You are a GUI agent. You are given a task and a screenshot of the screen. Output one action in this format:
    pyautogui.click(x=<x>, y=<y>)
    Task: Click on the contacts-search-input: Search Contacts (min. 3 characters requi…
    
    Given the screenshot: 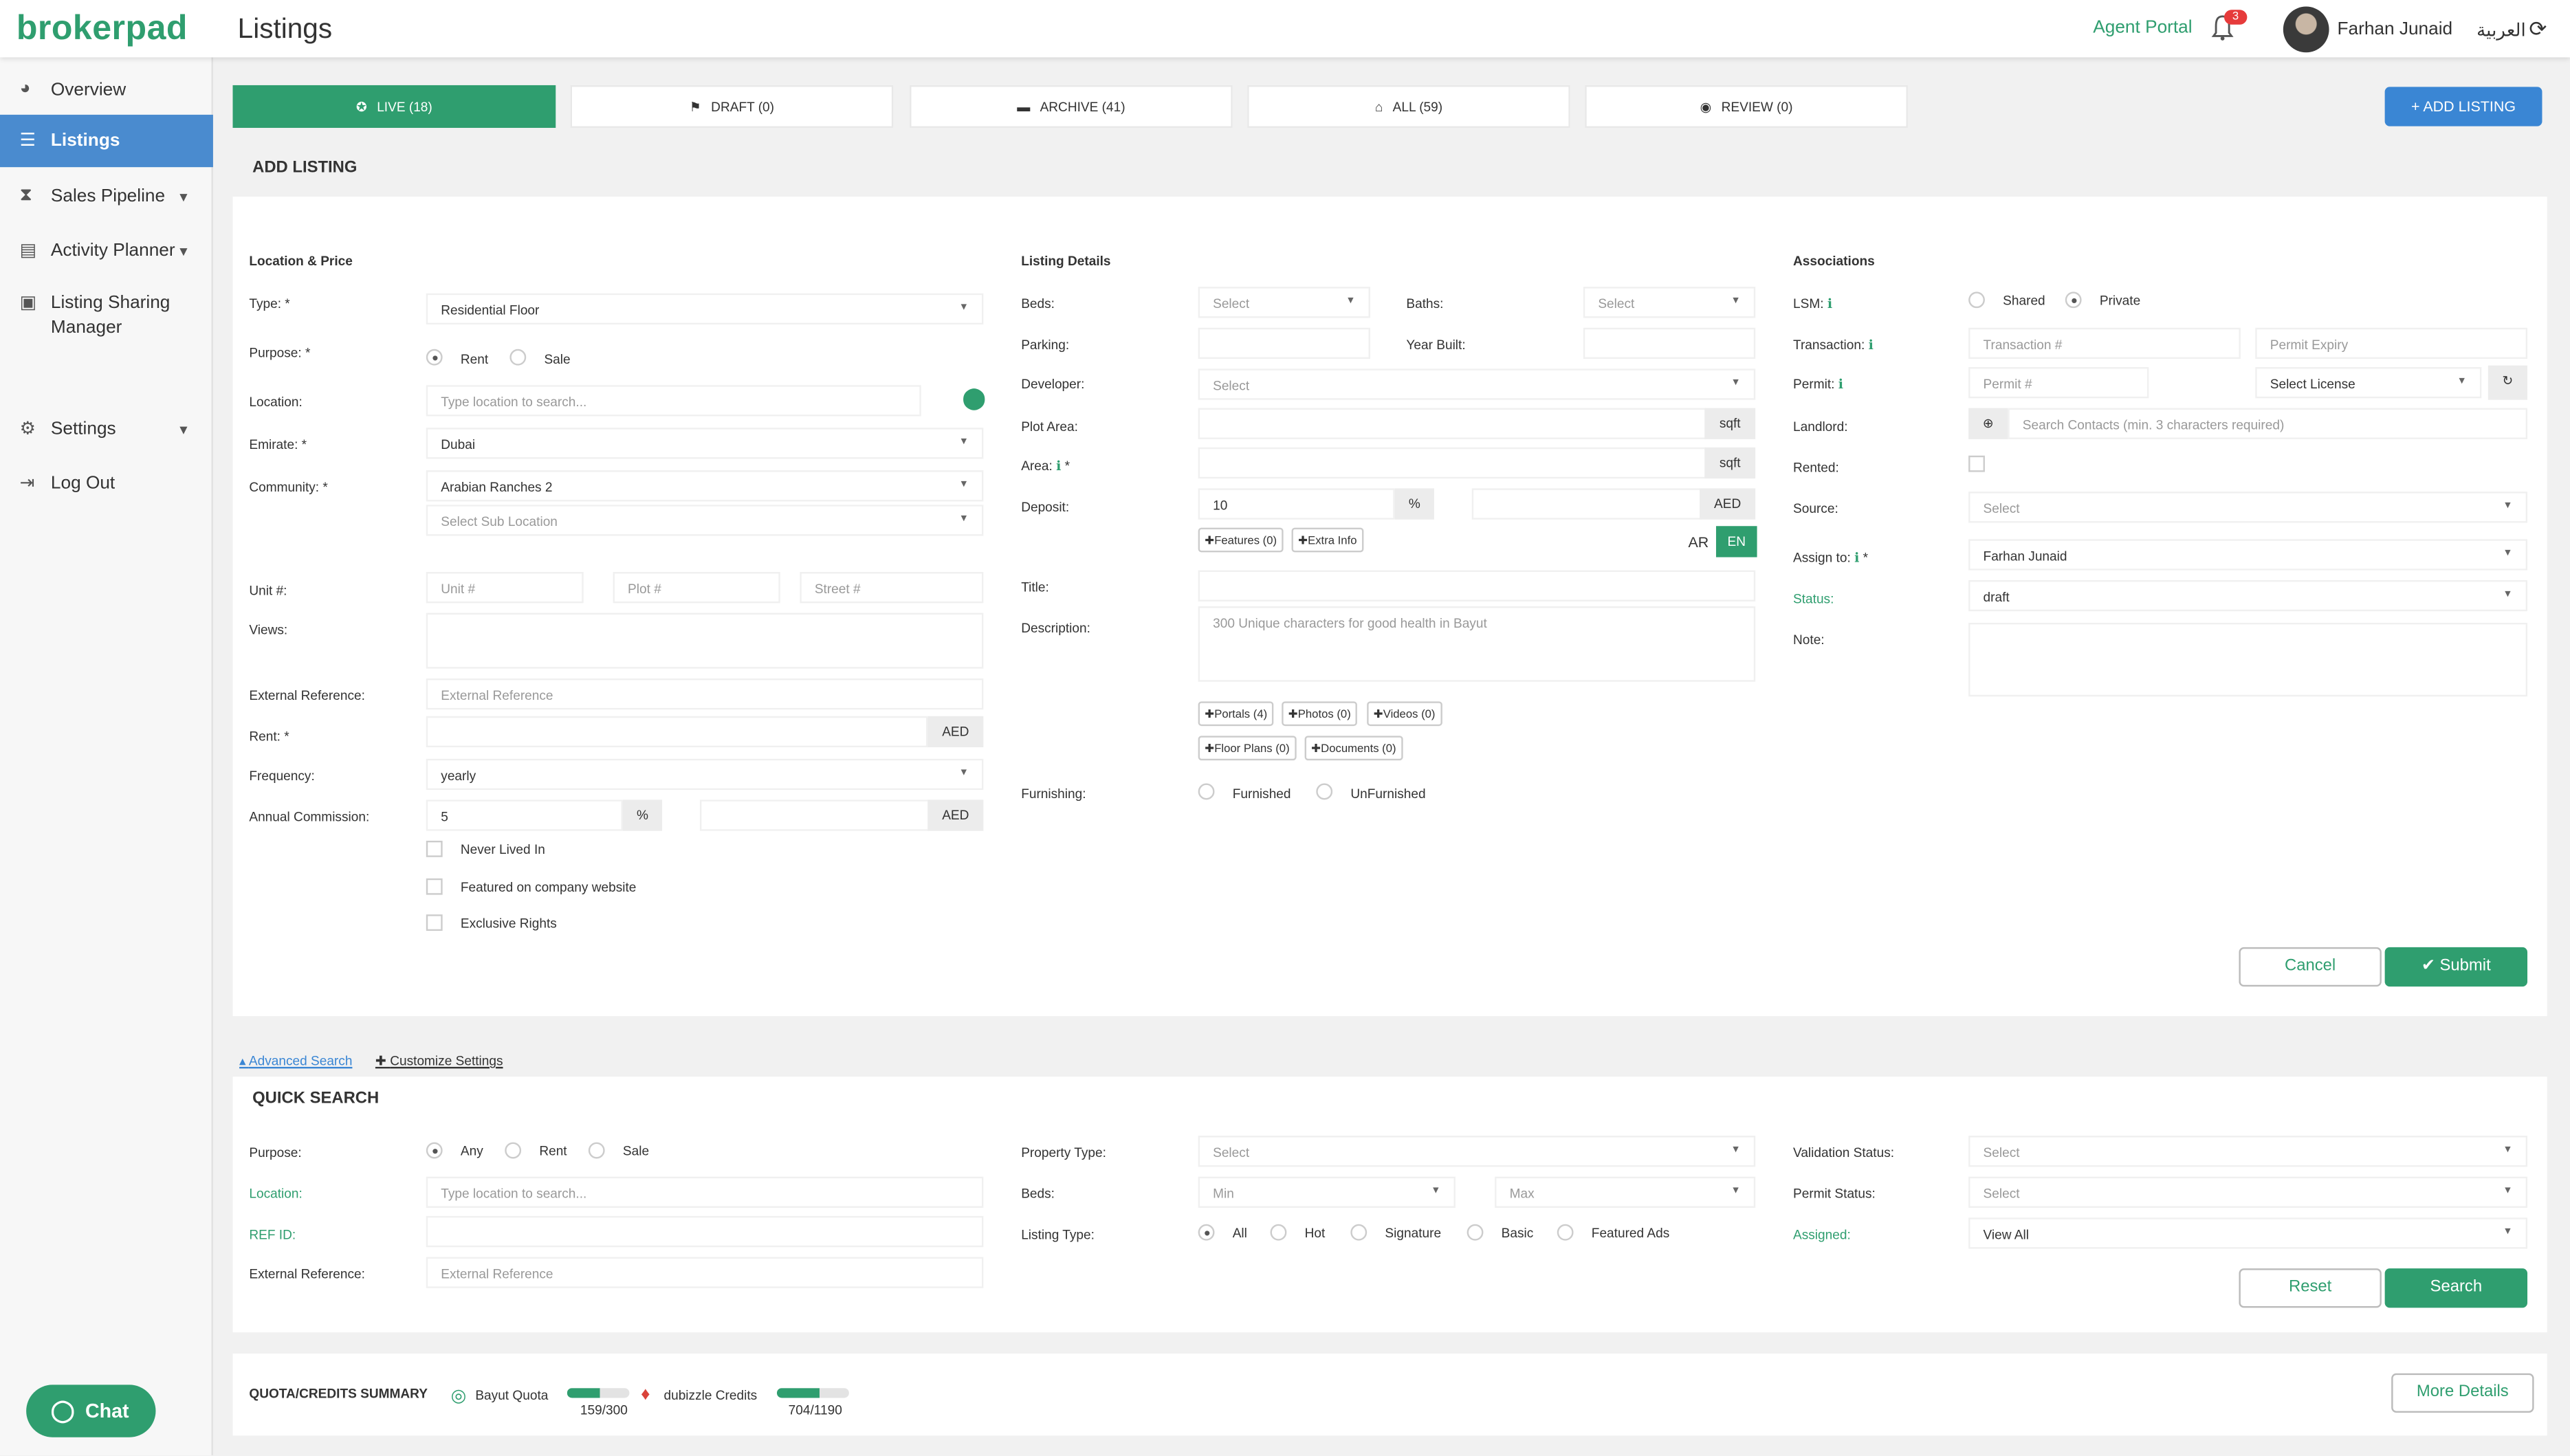 What is the action you would take?
    pyautogui.click(x=2268, y=423)
    